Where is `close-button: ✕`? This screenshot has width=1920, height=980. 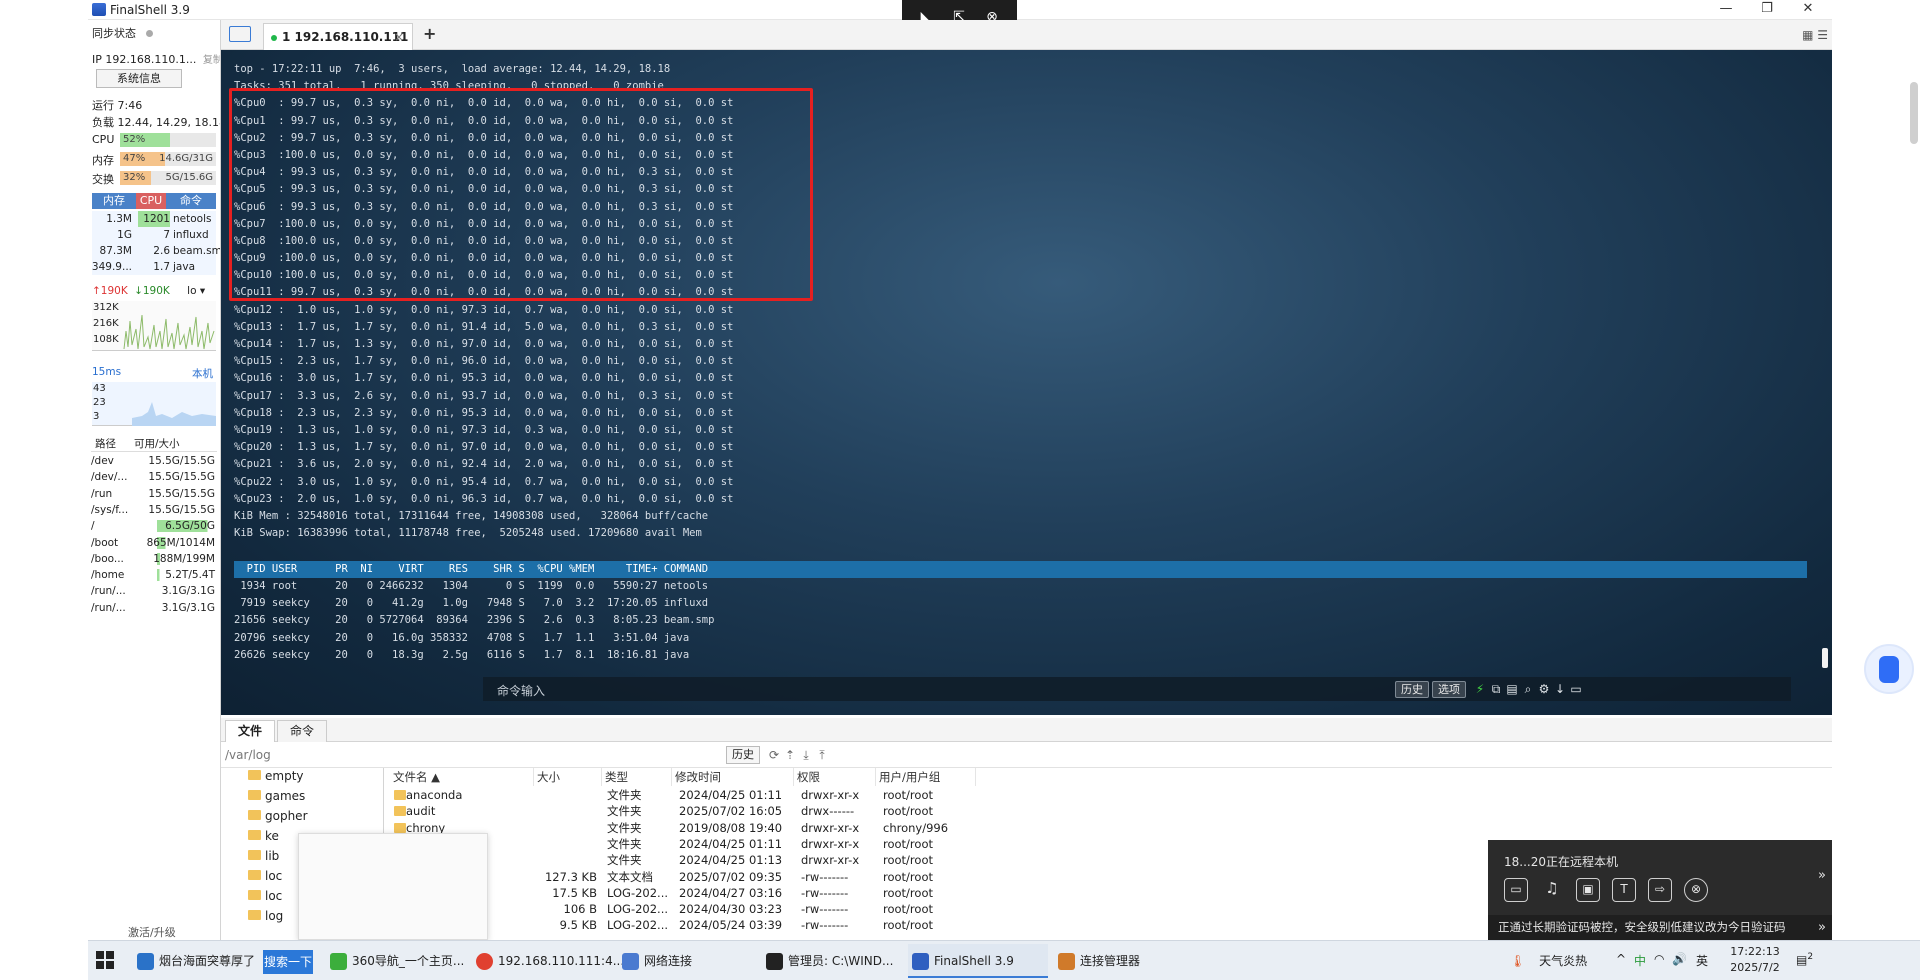 close-button: ✕ is located at coordinates (1808, 10).